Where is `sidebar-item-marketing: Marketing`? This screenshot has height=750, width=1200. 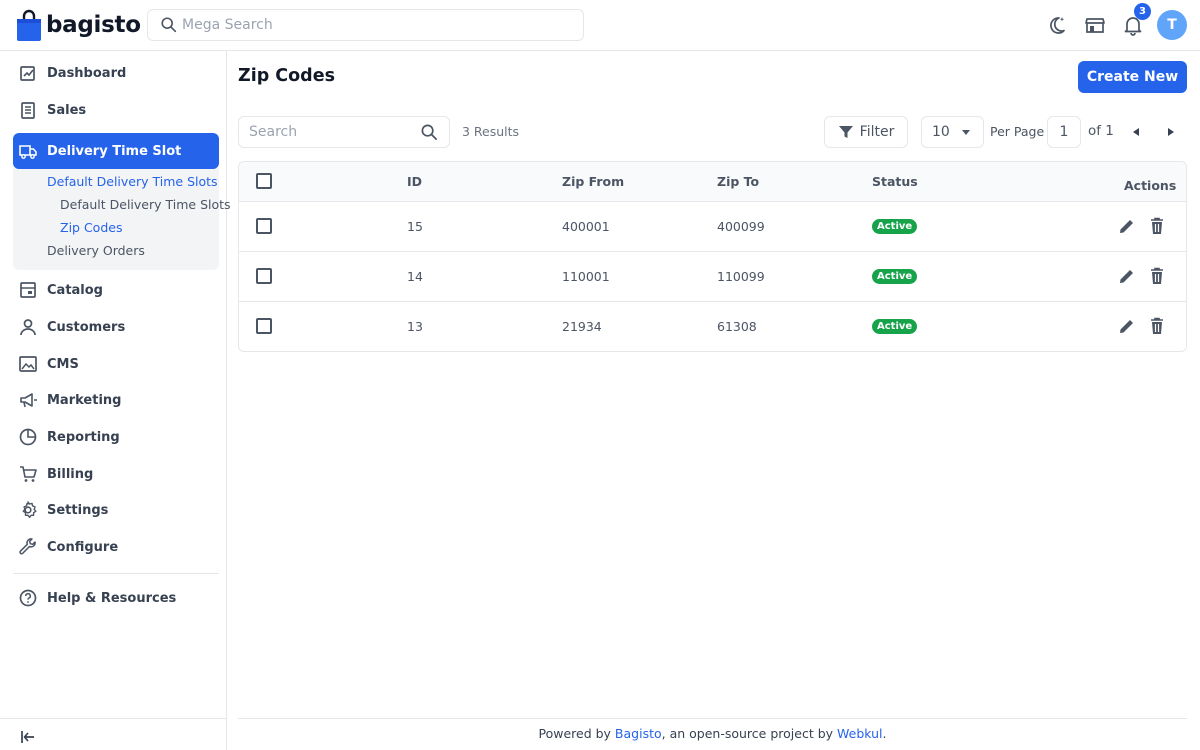 sidebar-item-marketing: Marketing is located at coordinates (116, 400).